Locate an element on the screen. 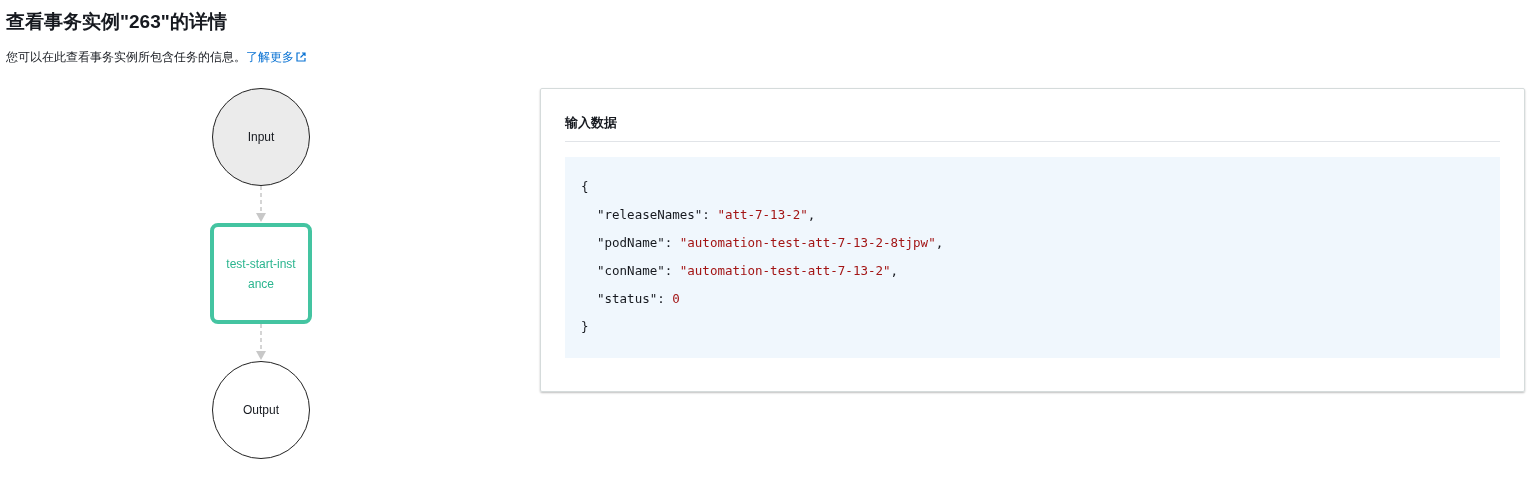  code-line: "conName": "automation-test-att-7-13-2", is located at coordinates (747, 270).